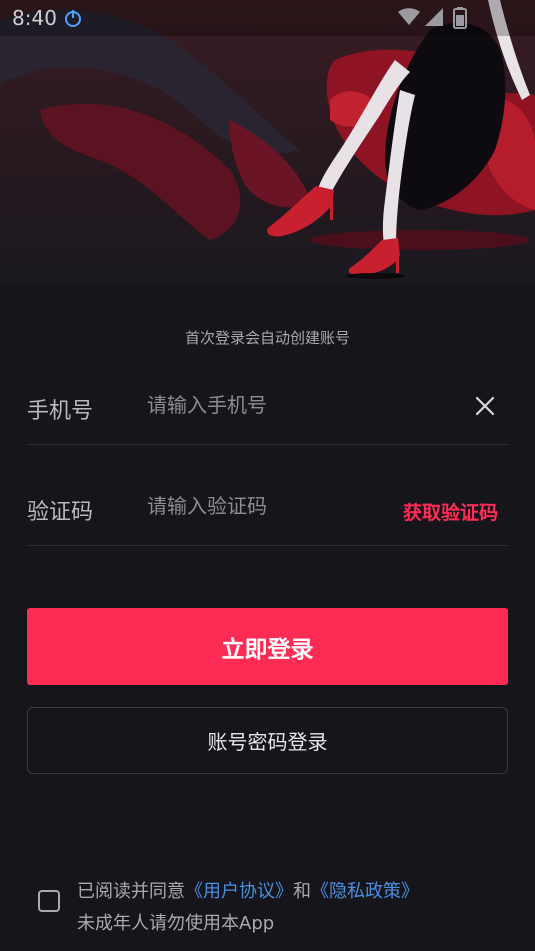 The image size is (535, 951). What do you see at coordinates (239, 891) in the screenshot?
I see `user-agreement-link: 《用户协议》` at bounding box center [239, 891].